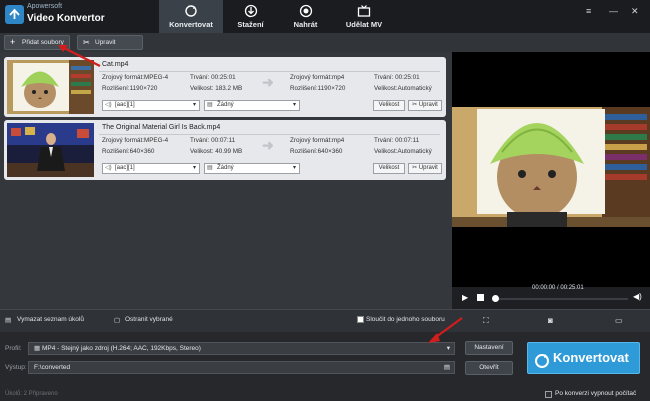  Describe the element at coordinates (79, 56) in the screenshot. I see `annotation-arrow-add` at that location.